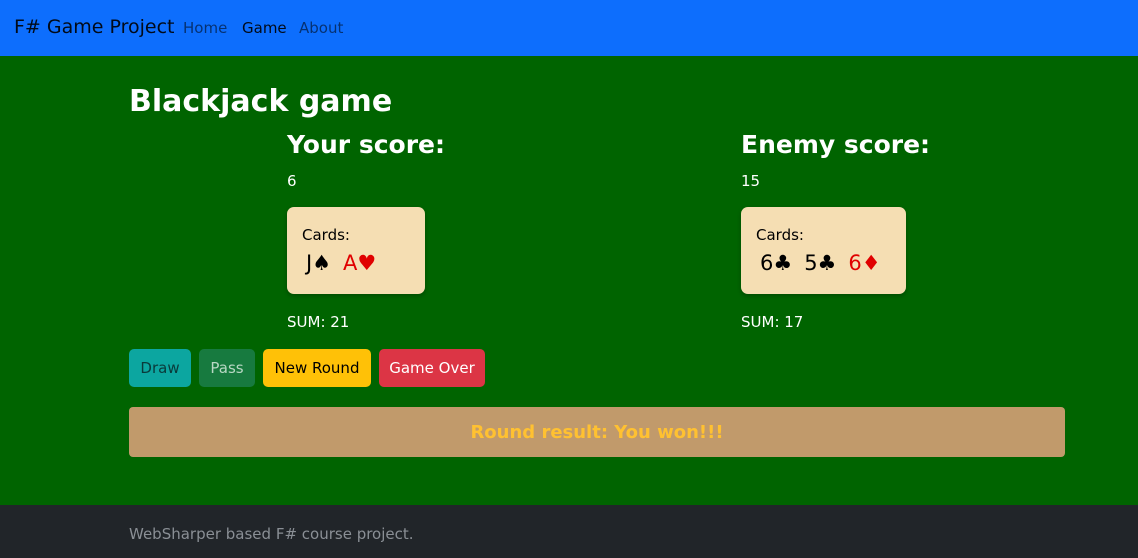  I want to click on page-title: Blackjack game, so click(261, 101).